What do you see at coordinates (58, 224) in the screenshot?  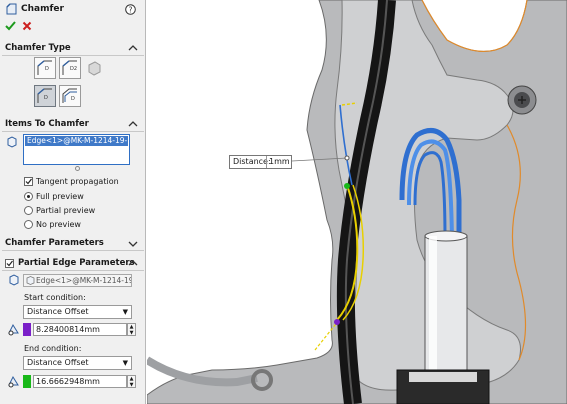 I see `no-preview-label: No preview` at bounding box center [58, 224].